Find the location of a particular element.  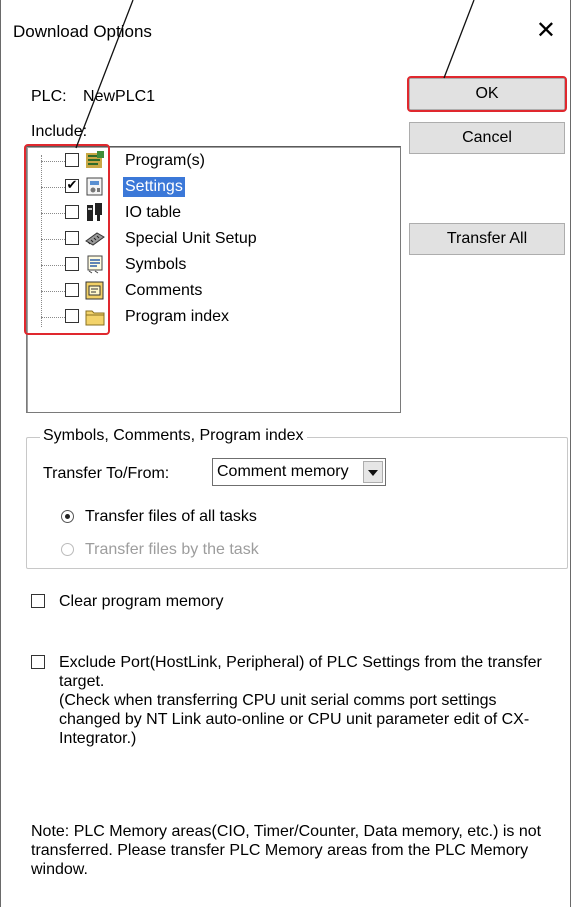

callout-lines is located at coordinates (275, 74).